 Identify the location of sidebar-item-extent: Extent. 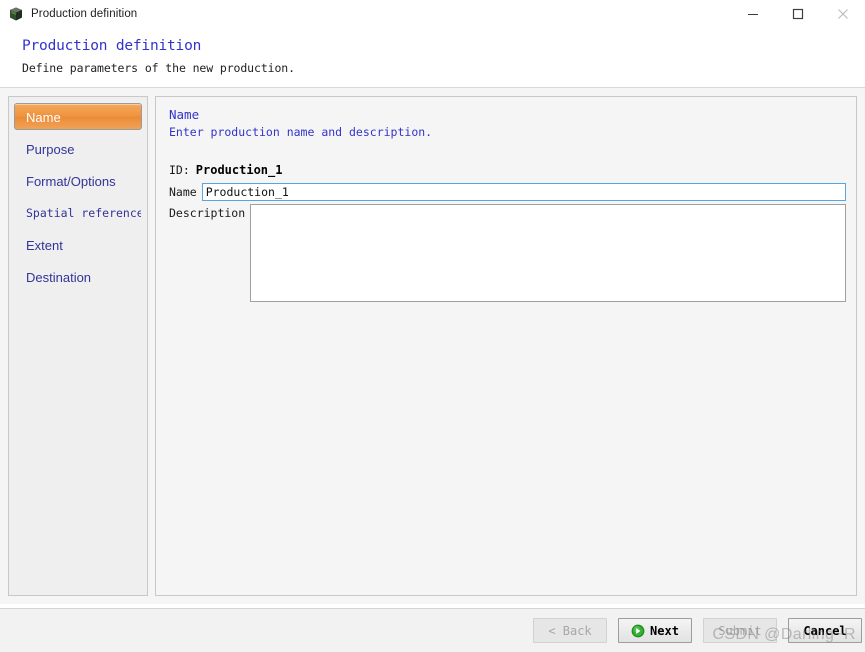
(78, 244).